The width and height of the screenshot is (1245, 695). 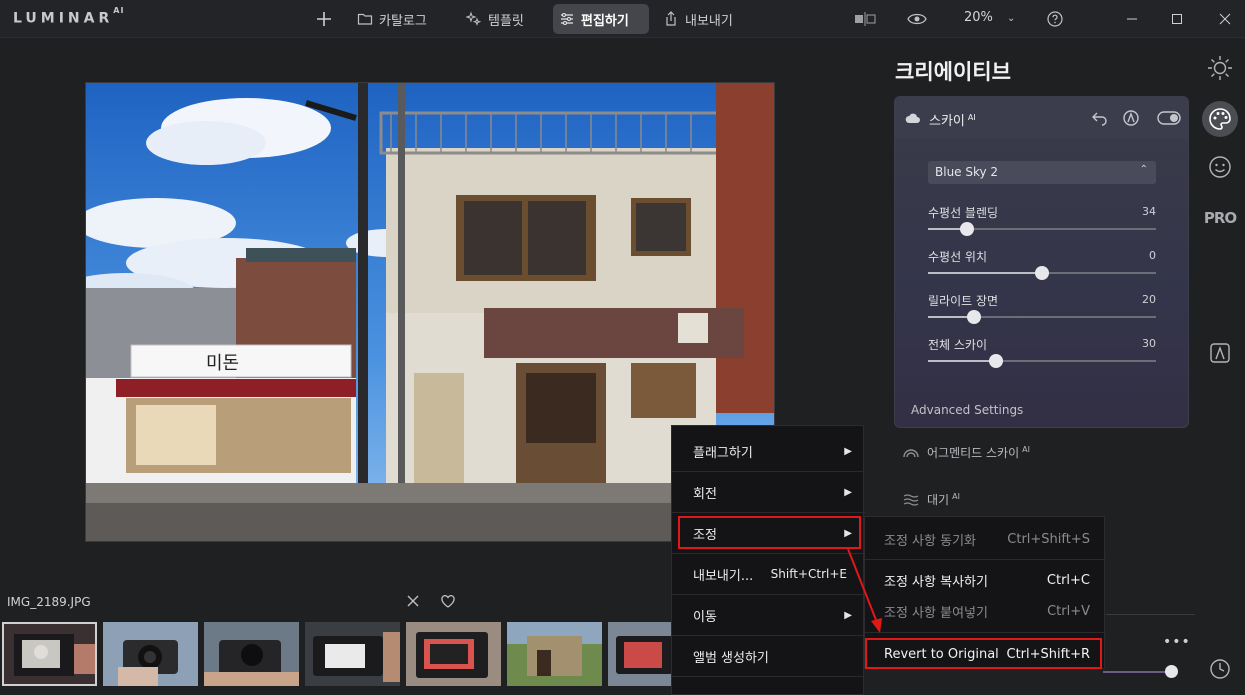 I want to click on help-icon, so click(x=1055, y=19).